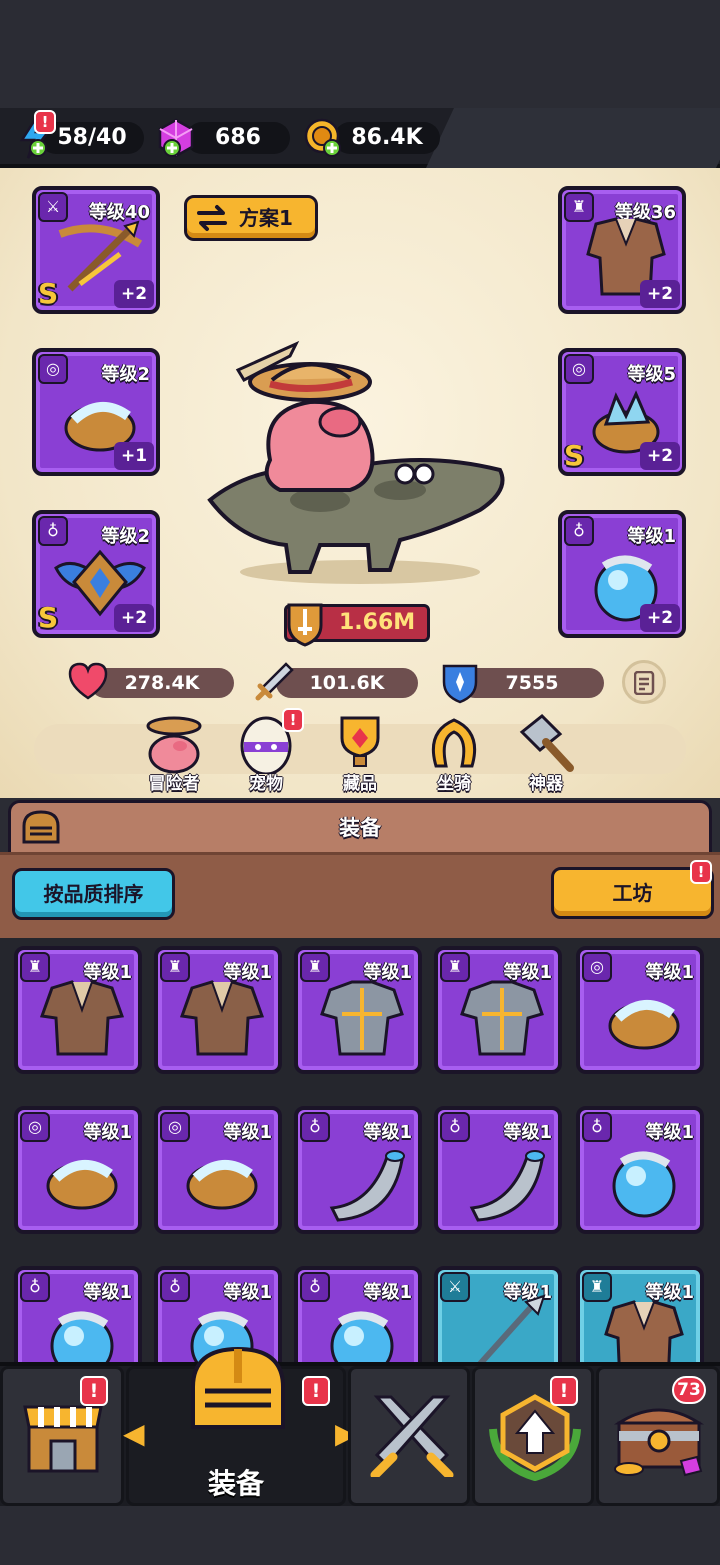 The image size is (720, 1565). Describe the element at coordinates (176, 138) in the screenshot. I see `gem-icon` at that location.